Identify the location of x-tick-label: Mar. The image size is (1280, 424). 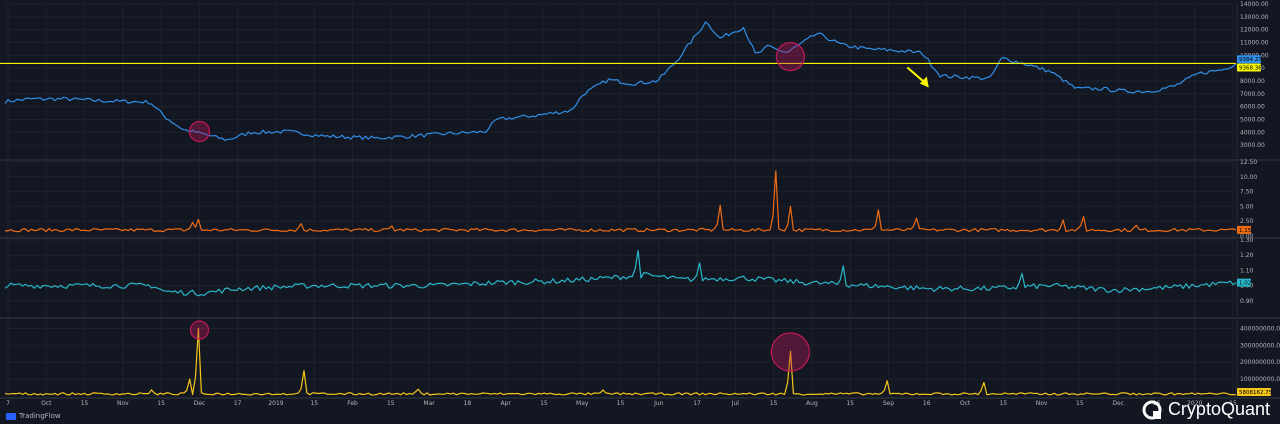
(429, 403).